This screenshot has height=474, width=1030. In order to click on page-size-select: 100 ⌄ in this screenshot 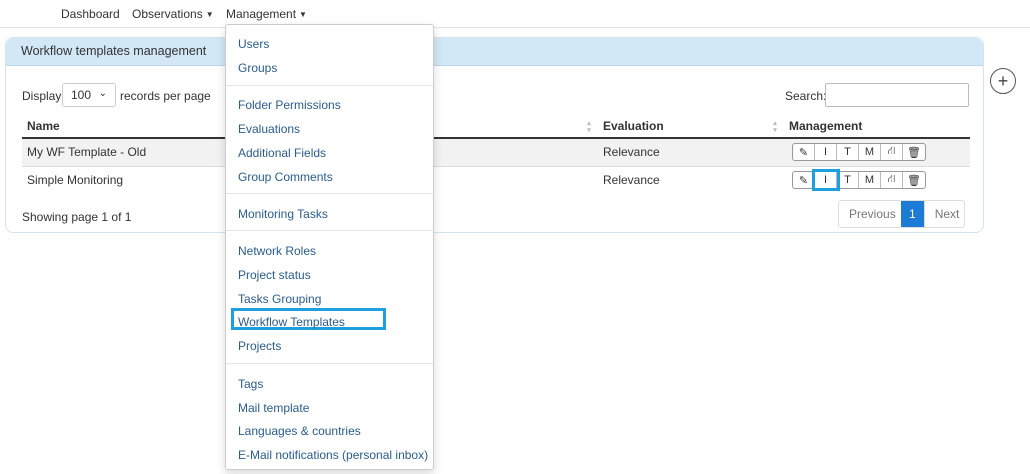, I will do `click(89, 95)`.